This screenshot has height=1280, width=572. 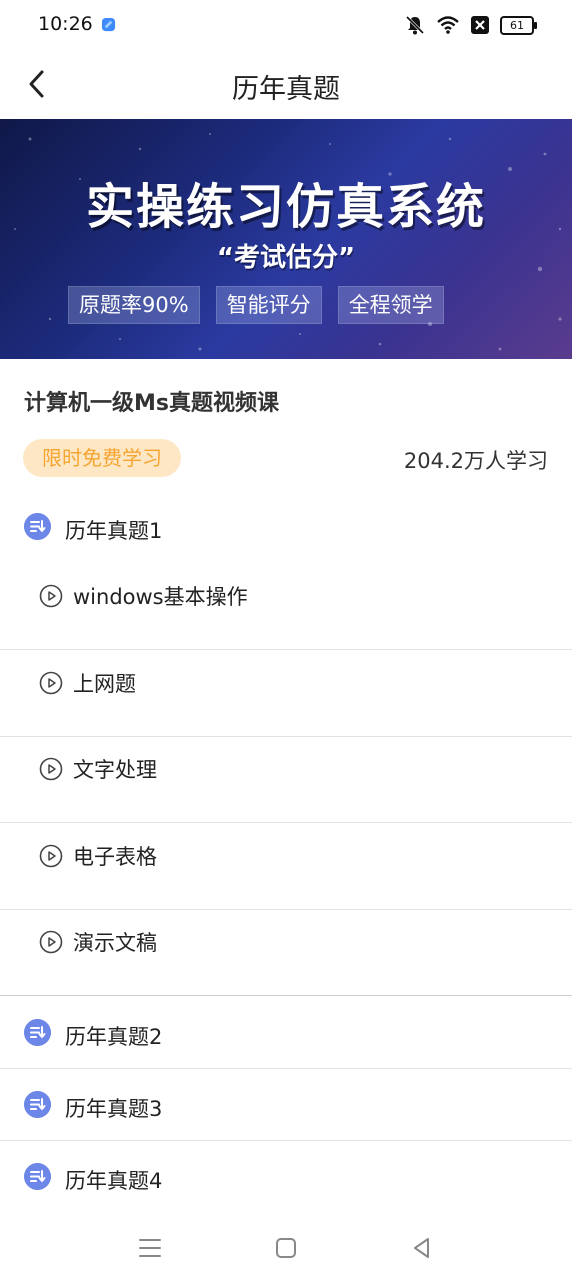 I want to click on banner-tags: 原题率90% 智能评分 全程领学, so click(x=256, y=305).